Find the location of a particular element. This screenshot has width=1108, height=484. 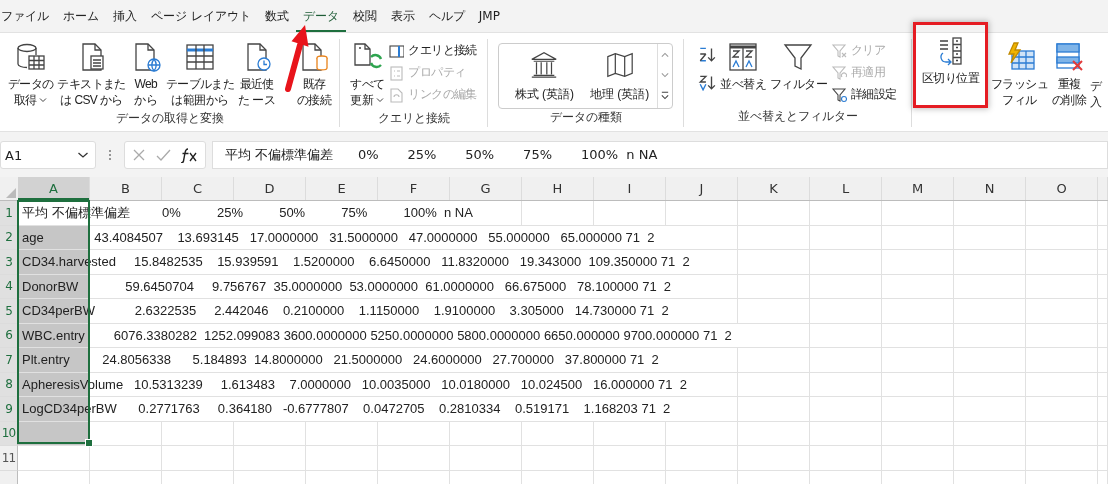

ribbon-tab: 表示 is located at coordinates (402, 16).